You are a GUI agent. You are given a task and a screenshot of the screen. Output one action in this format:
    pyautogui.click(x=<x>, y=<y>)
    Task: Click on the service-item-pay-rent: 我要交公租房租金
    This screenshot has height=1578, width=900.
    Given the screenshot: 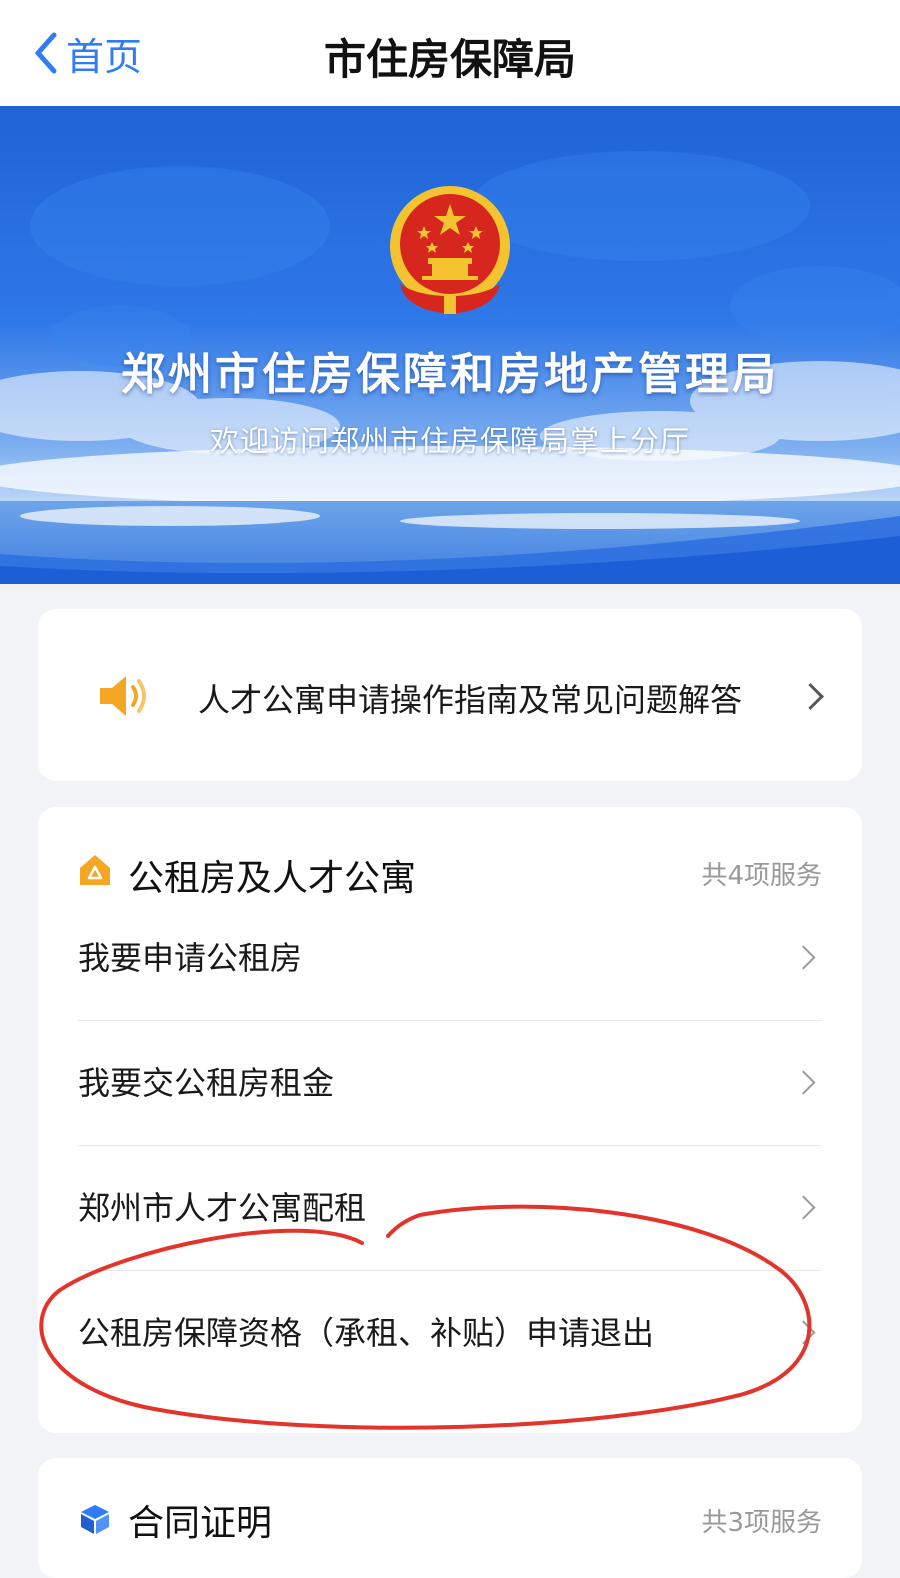 What is the action you would take?
    pyautogui.click(x=450, y=1084)
    